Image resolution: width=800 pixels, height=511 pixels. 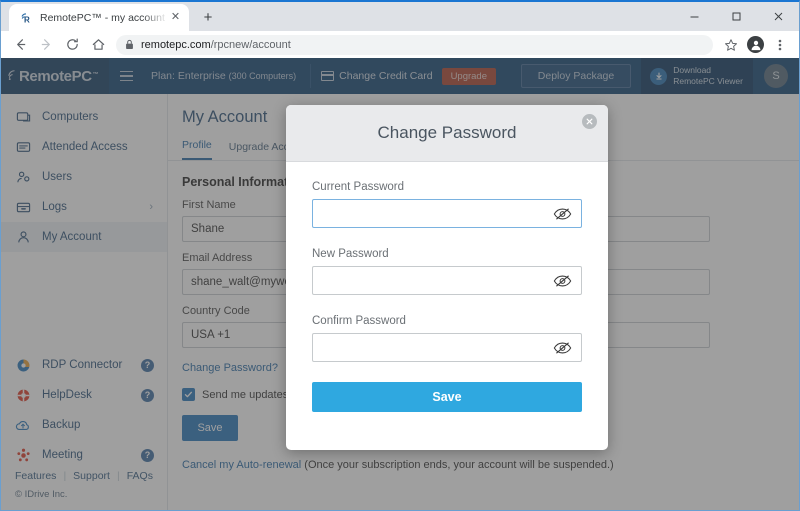 What do you see at coordinates (98, 45) in the screenshot?
I see `home-icon` at bounding box center [98, 45].